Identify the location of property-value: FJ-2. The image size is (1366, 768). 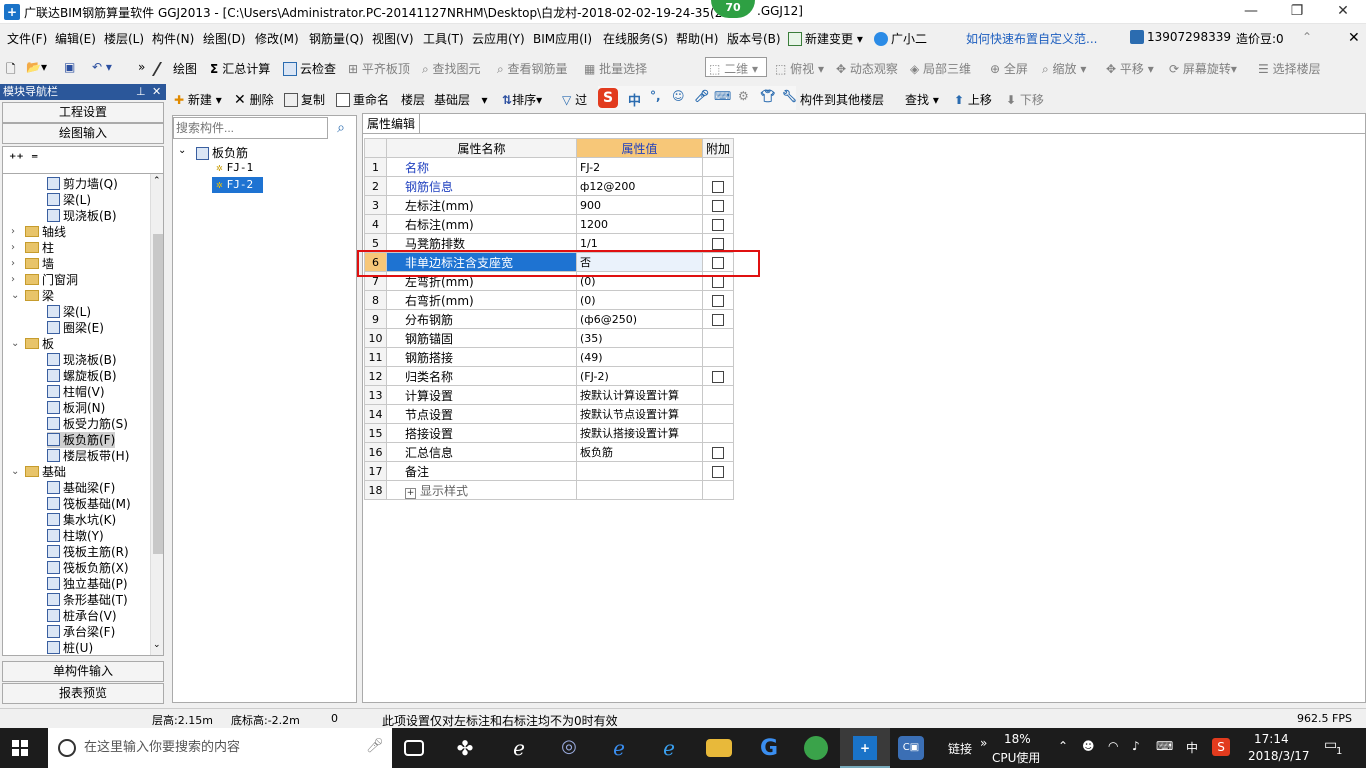
(639, 167).